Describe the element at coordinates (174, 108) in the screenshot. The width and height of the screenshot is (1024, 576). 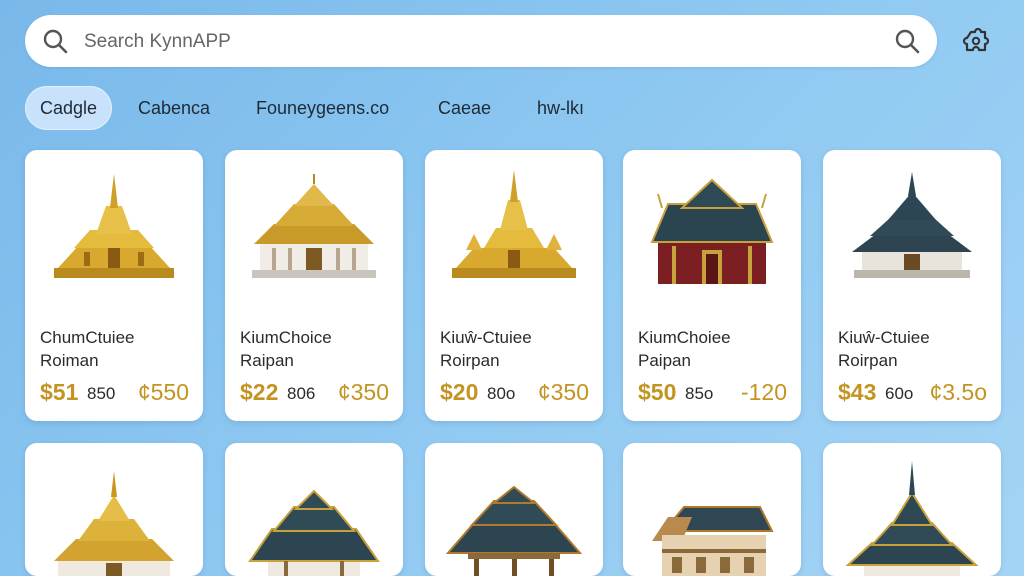
I see `tab-cabenca: Cabenca` at that location.